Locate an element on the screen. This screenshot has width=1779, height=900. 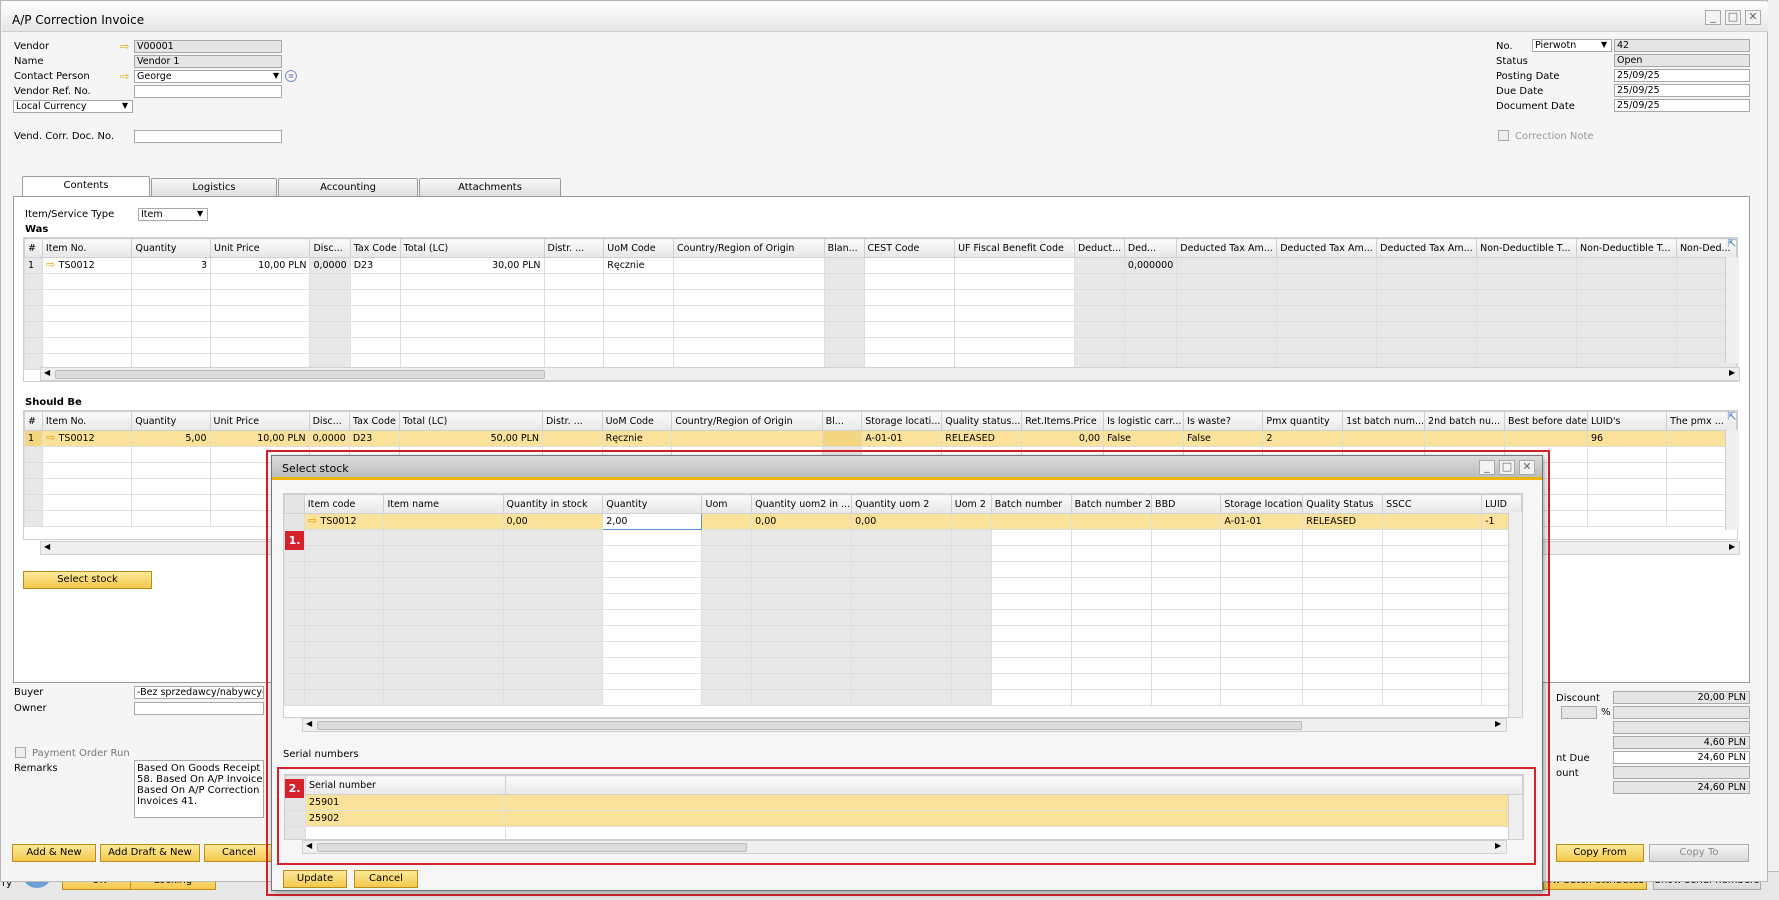
was-scroll-thumb is located at coordinates (300, 374).